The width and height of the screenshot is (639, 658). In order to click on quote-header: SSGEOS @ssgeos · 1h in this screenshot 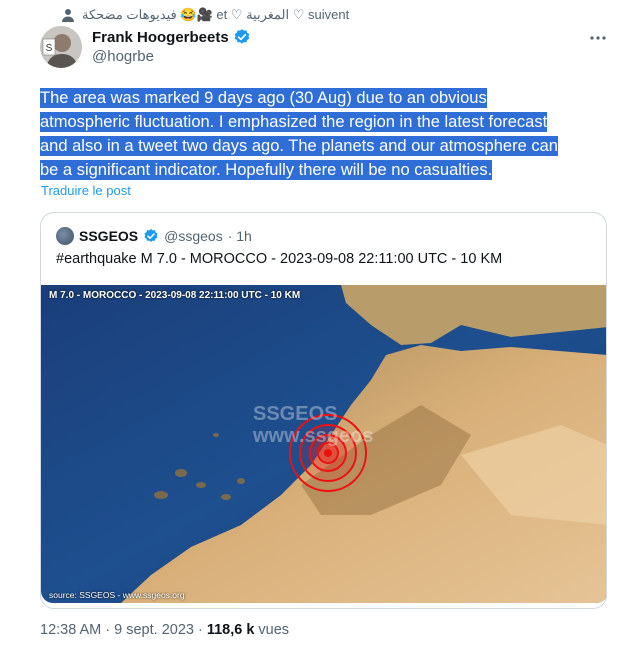, I will do `click(154, 236)`.